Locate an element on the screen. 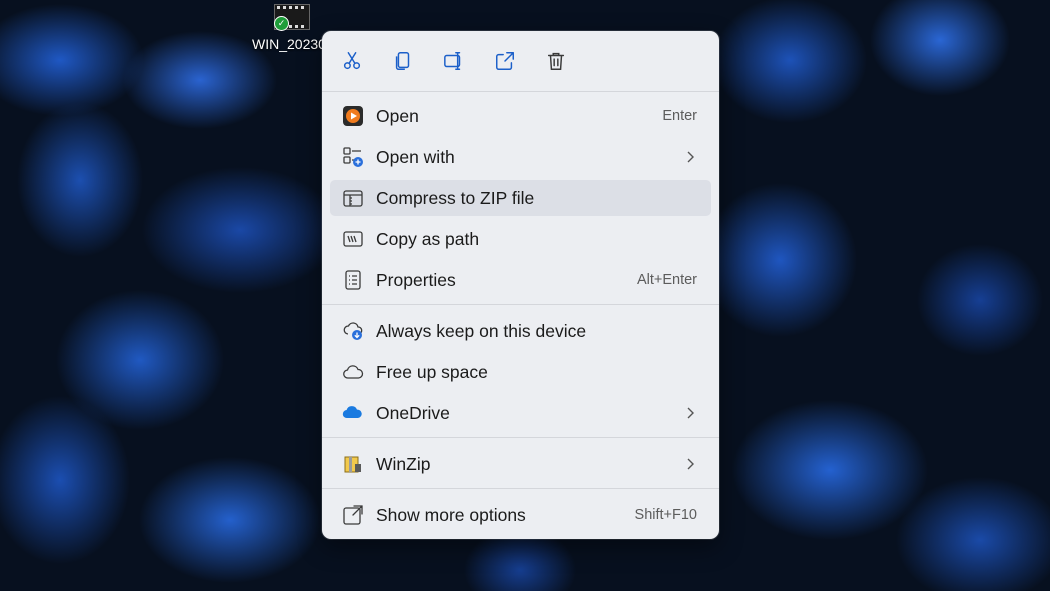 This screenshot has width=1050, height=591. menu-item-label: Compress to ZIP file is located at coordinates (455, 198).